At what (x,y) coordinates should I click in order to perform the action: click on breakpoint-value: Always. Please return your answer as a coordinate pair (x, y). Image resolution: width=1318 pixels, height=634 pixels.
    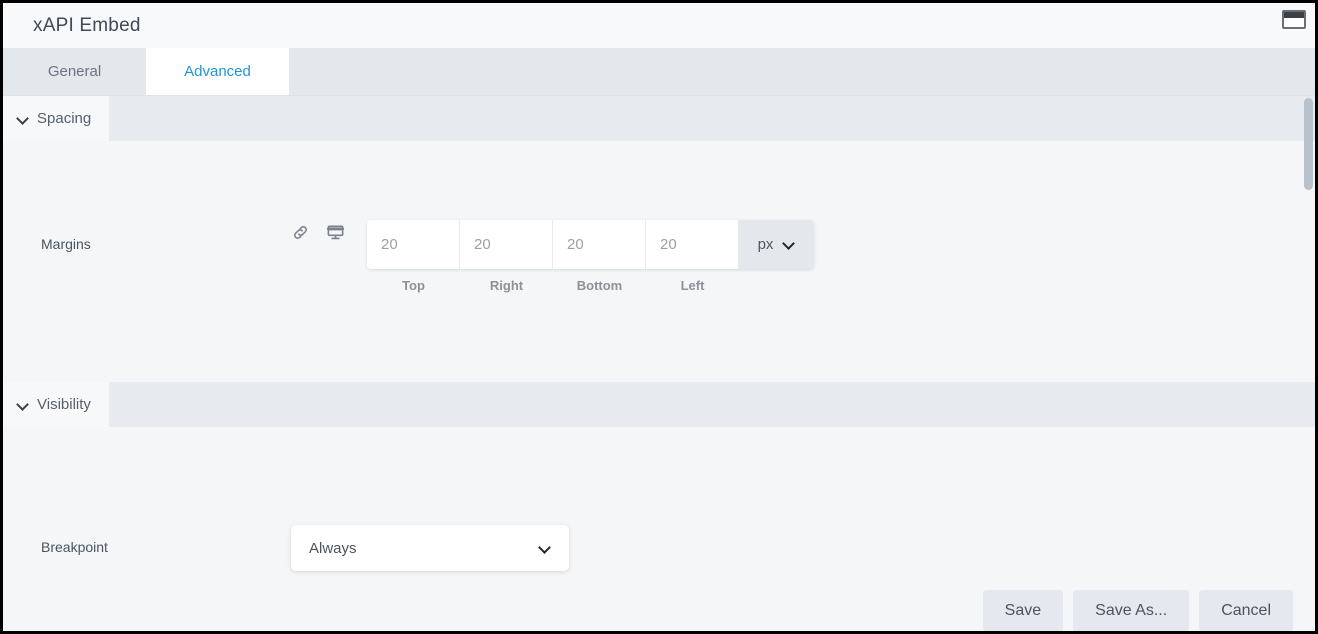
    Looking at the image, I should click on (333, 548).